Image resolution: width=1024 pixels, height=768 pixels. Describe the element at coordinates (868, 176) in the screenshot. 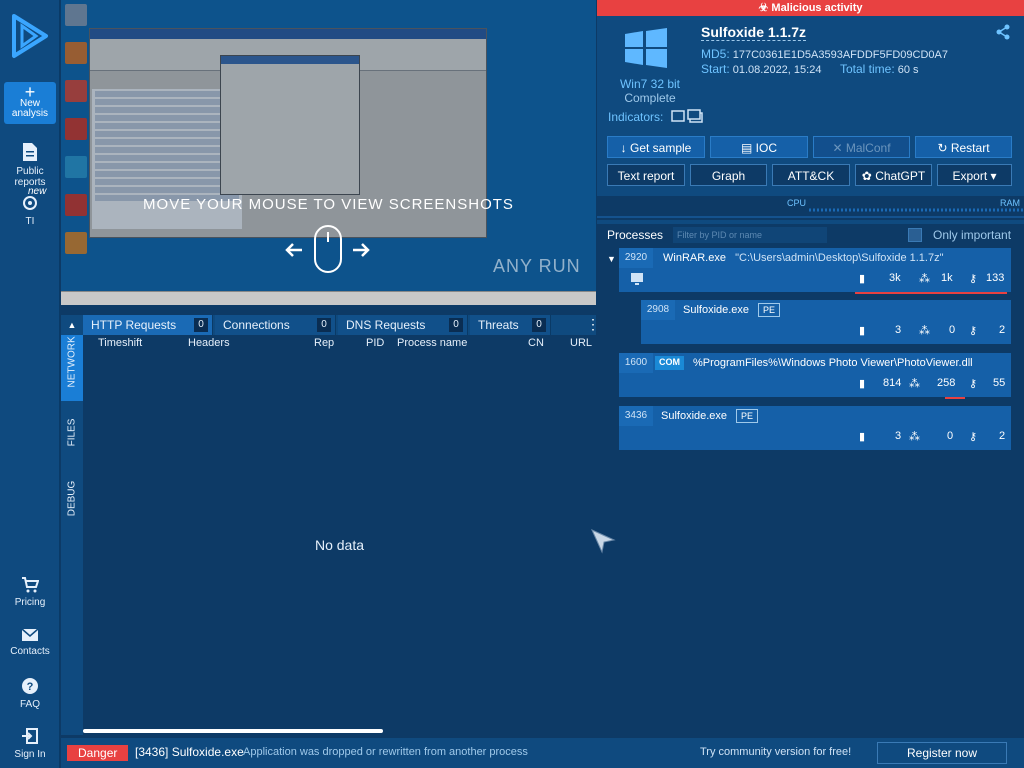

I see `chatgpt-icon: ✿` at that location.